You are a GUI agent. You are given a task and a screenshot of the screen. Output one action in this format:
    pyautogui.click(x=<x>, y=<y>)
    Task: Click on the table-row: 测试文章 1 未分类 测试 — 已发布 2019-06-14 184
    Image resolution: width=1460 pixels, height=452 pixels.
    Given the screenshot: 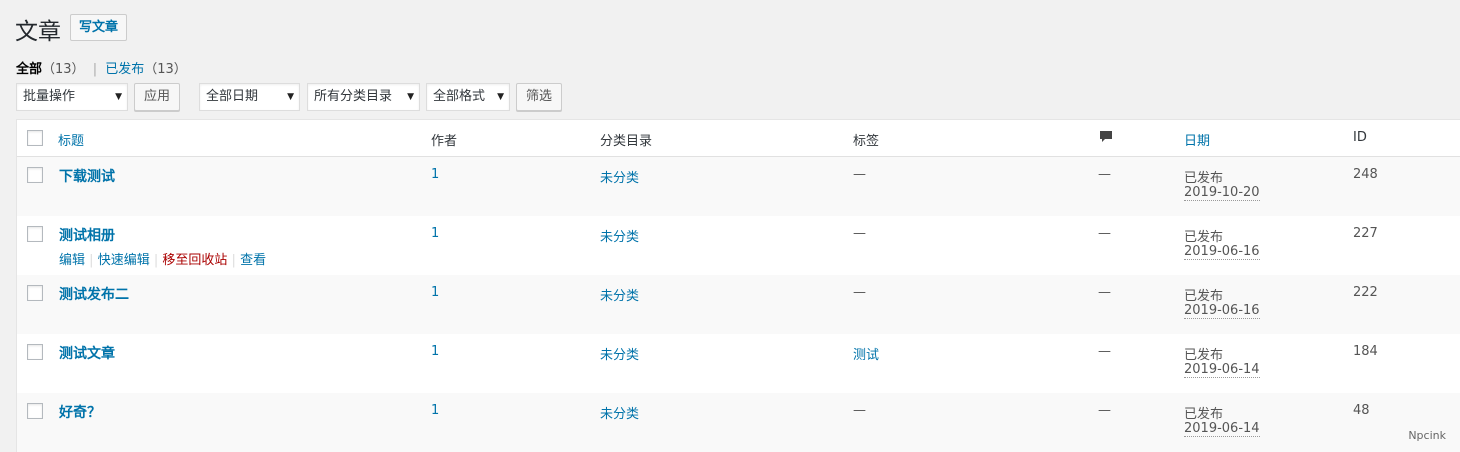 What is the action you would take?
    pyautogui.click(x=738, y=363)
    